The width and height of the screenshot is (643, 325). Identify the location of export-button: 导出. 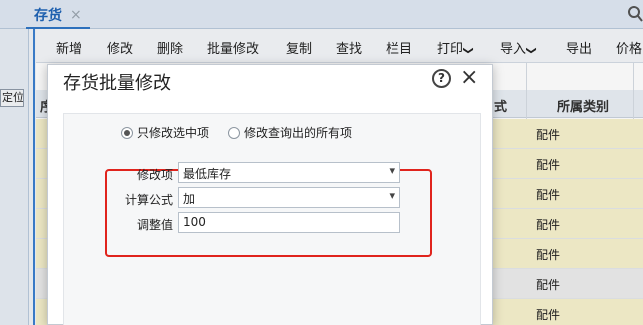
(579, 47).